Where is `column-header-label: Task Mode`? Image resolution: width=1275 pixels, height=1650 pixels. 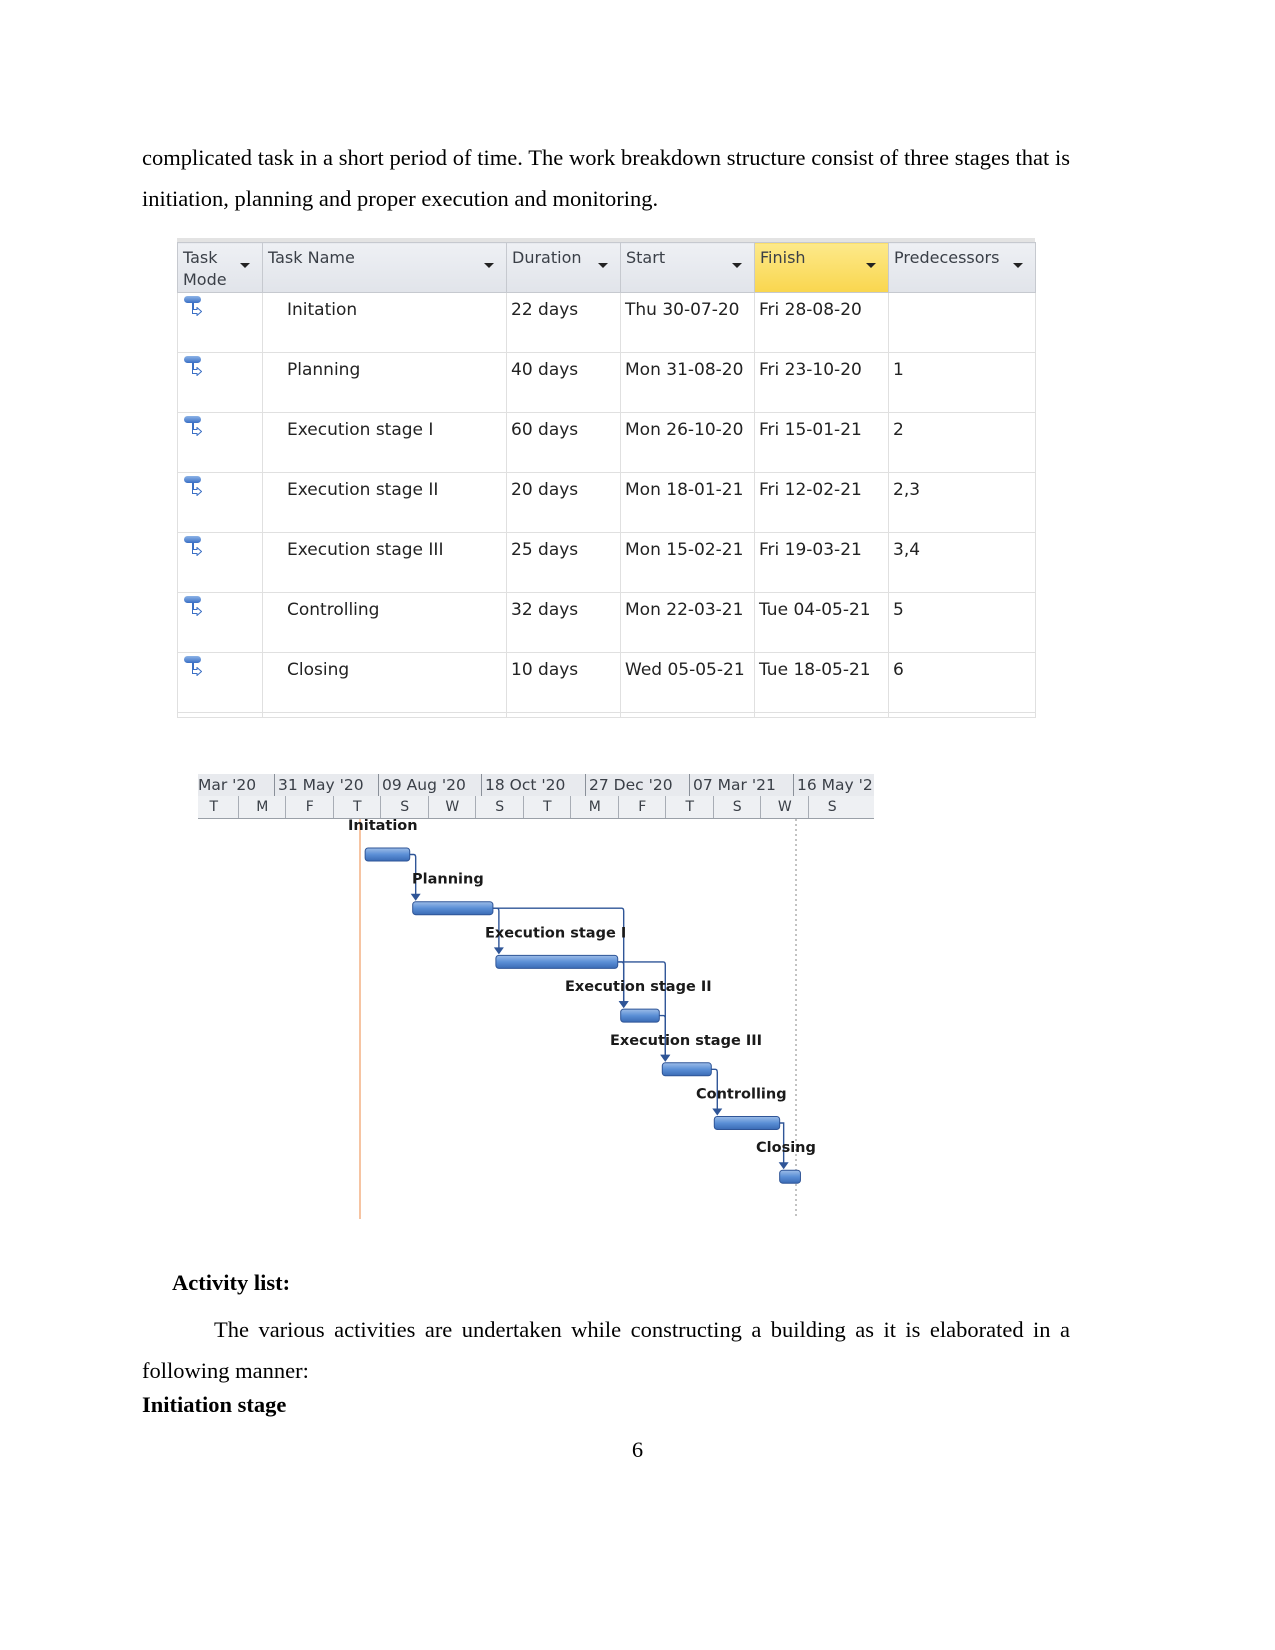
column-header-label: Task Mode is located at coordinates (205, 268).